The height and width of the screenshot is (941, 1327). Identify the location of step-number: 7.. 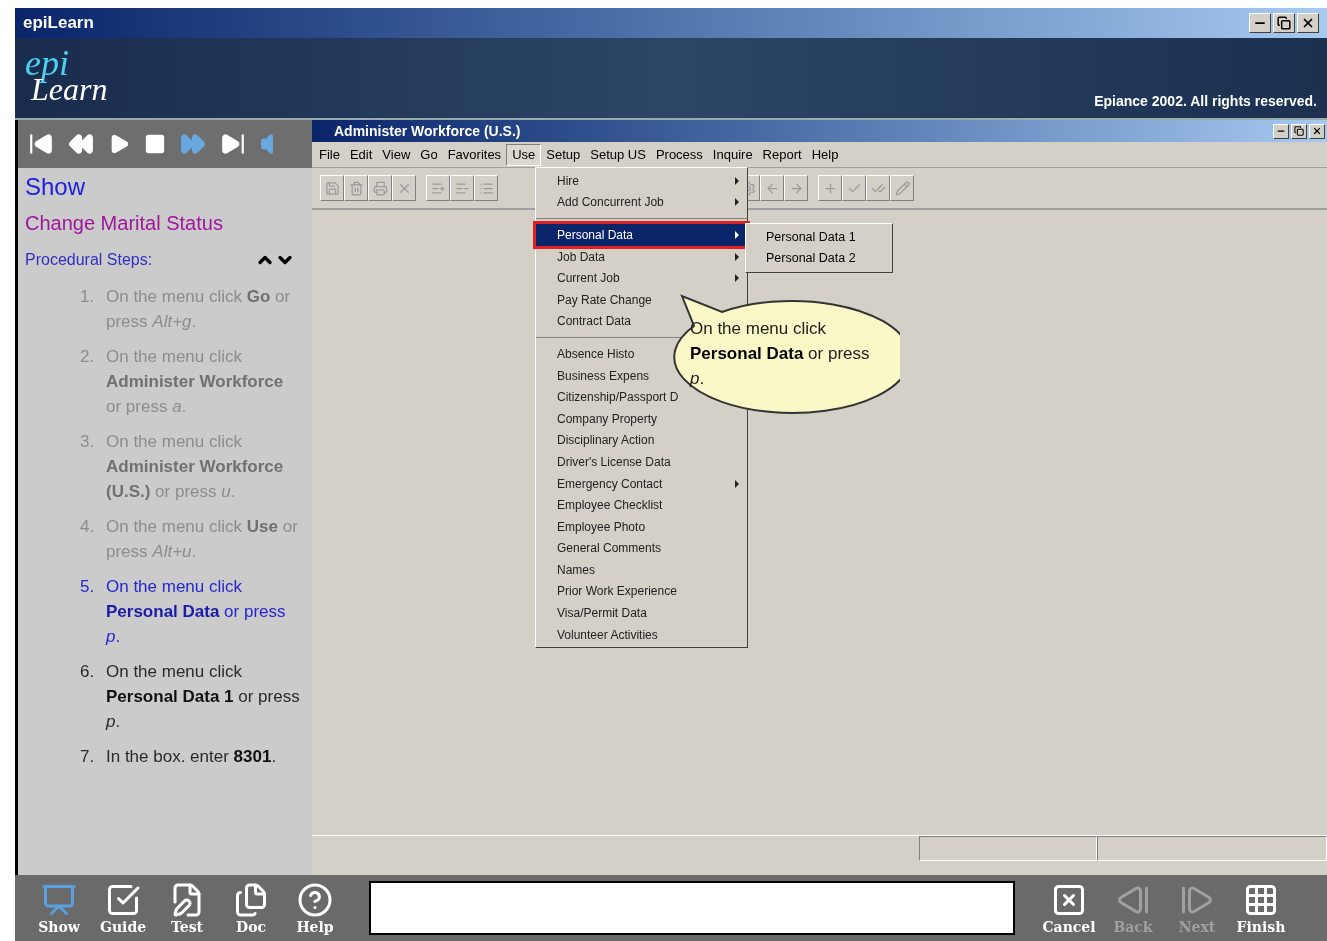
(88, 757).